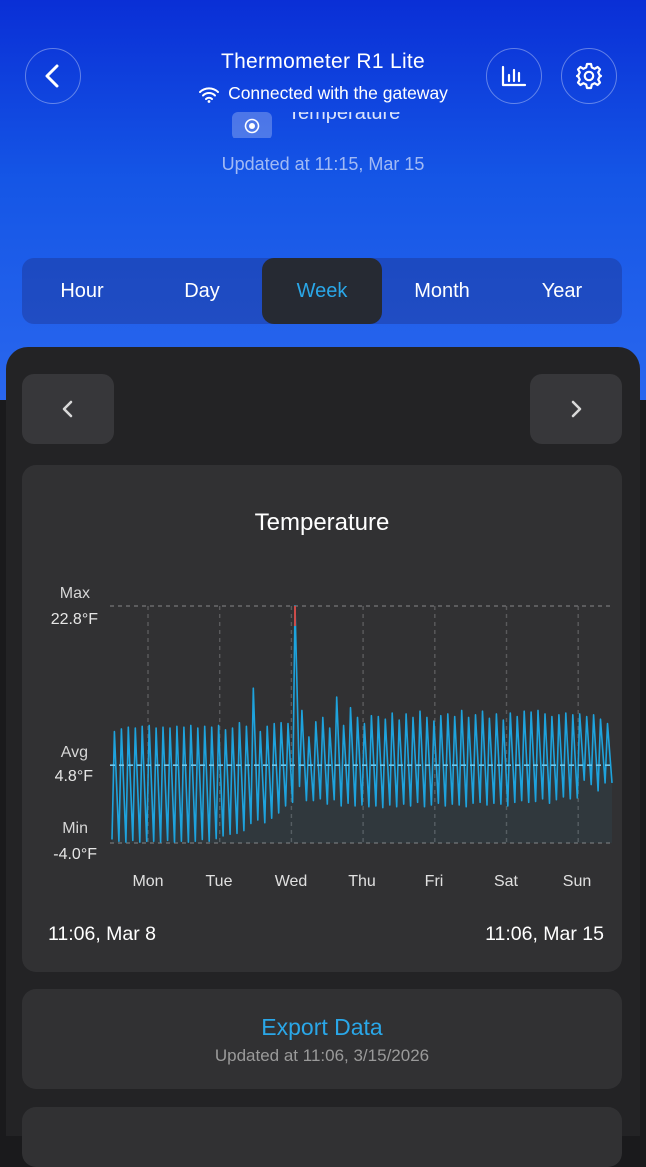 The height and width of the screenshot is (1167, 646). I want to click on statistics-button, so click(514, 76).